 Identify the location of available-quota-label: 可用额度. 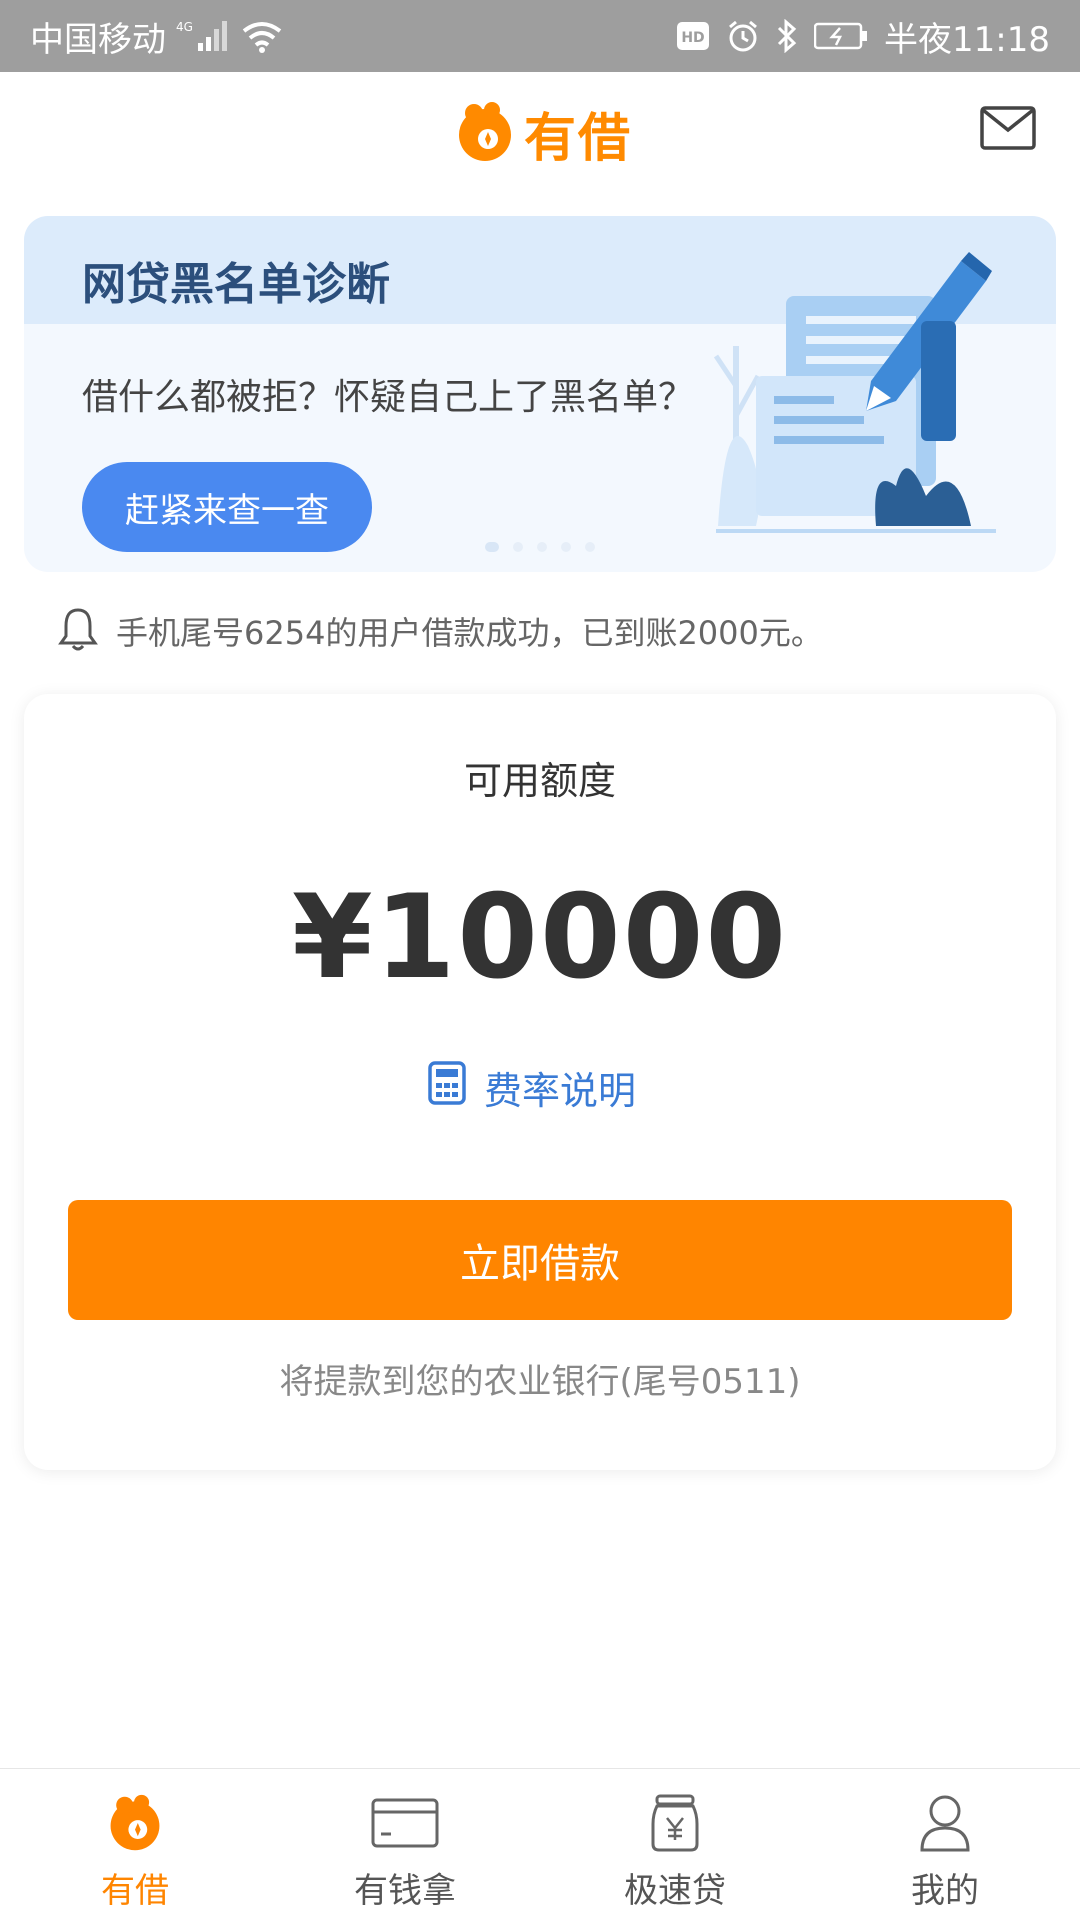
(539, 781).